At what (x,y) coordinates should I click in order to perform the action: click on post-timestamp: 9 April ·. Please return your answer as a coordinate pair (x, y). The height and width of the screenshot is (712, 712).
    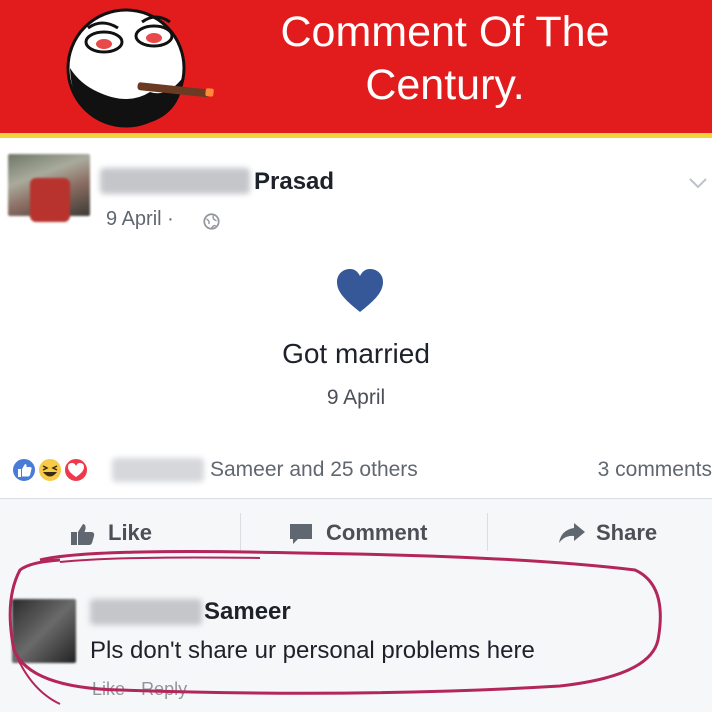
    Looking at the image, I should click on (140, 219).